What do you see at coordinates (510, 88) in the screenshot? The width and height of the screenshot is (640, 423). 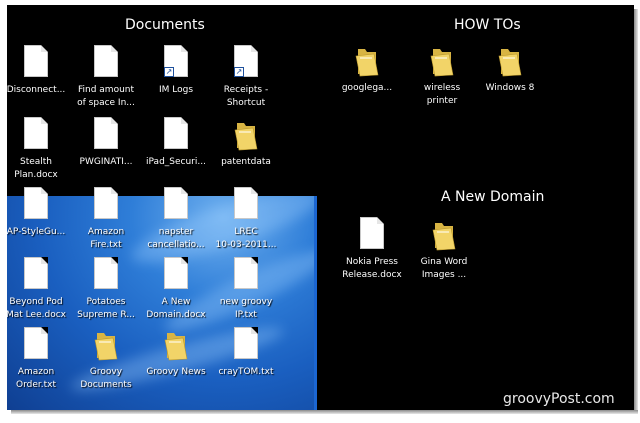 I see `icon-label: Windows 8` at bounding box center [510, 88].